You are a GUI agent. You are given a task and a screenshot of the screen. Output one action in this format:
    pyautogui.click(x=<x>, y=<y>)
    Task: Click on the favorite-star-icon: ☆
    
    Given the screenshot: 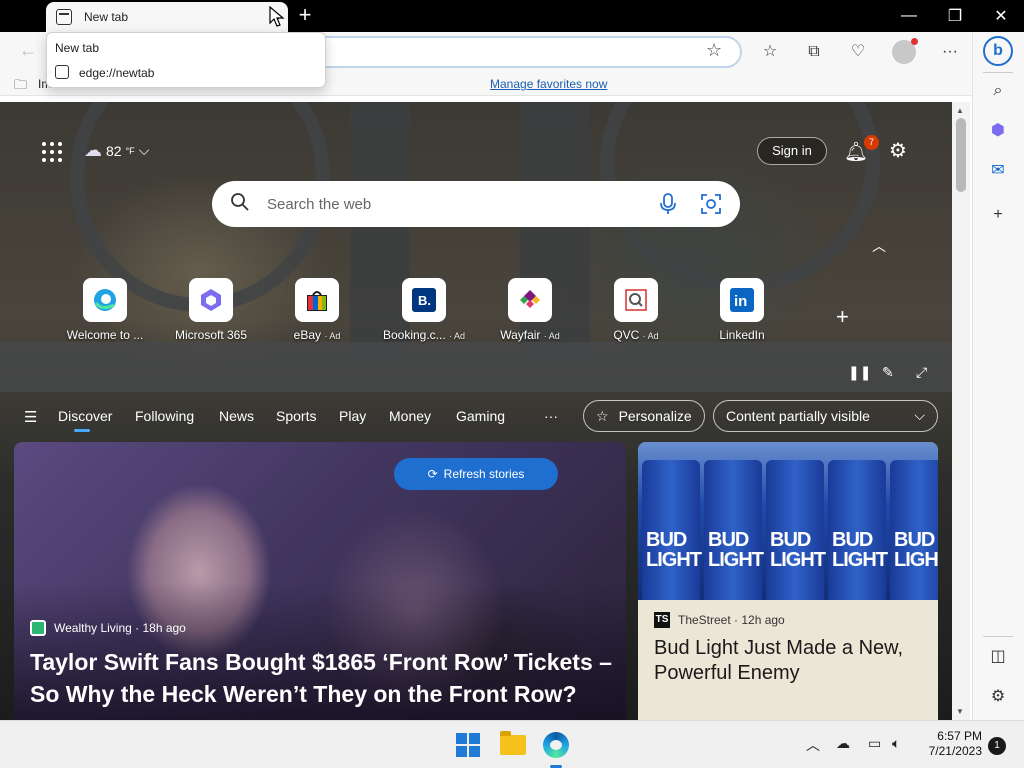 What is the action you would take?
    pyautogui.click(x=714, y=50)
    